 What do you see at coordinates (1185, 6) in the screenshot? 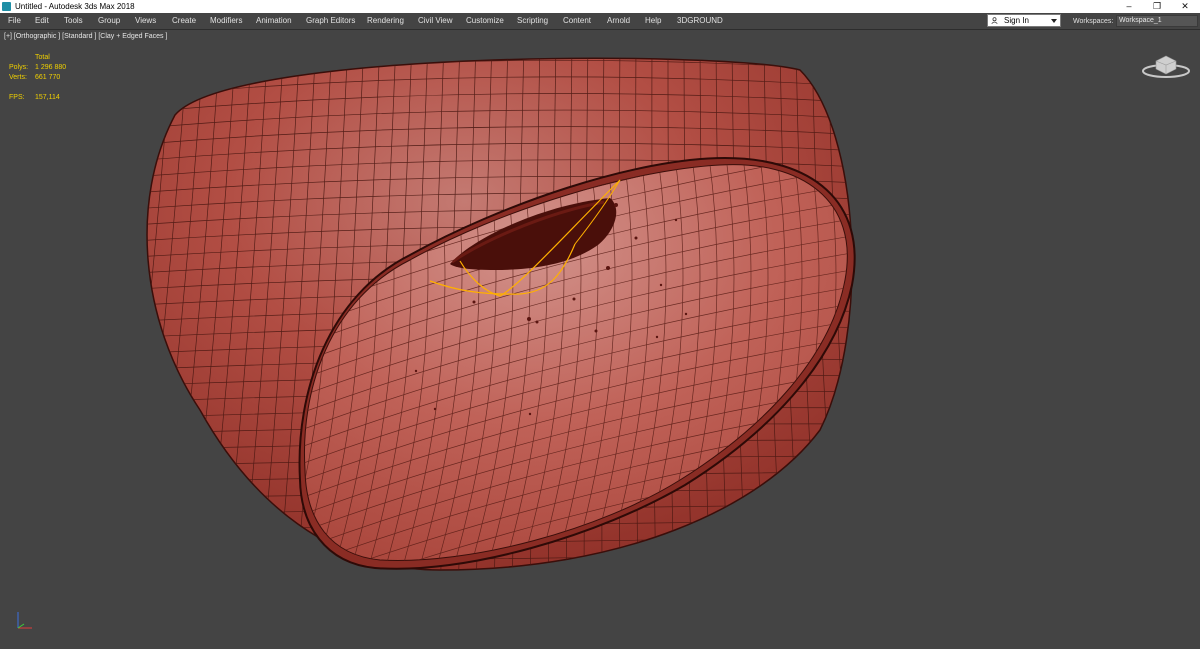
I see `close-button: ✕` at bounding box center [1185, 6].